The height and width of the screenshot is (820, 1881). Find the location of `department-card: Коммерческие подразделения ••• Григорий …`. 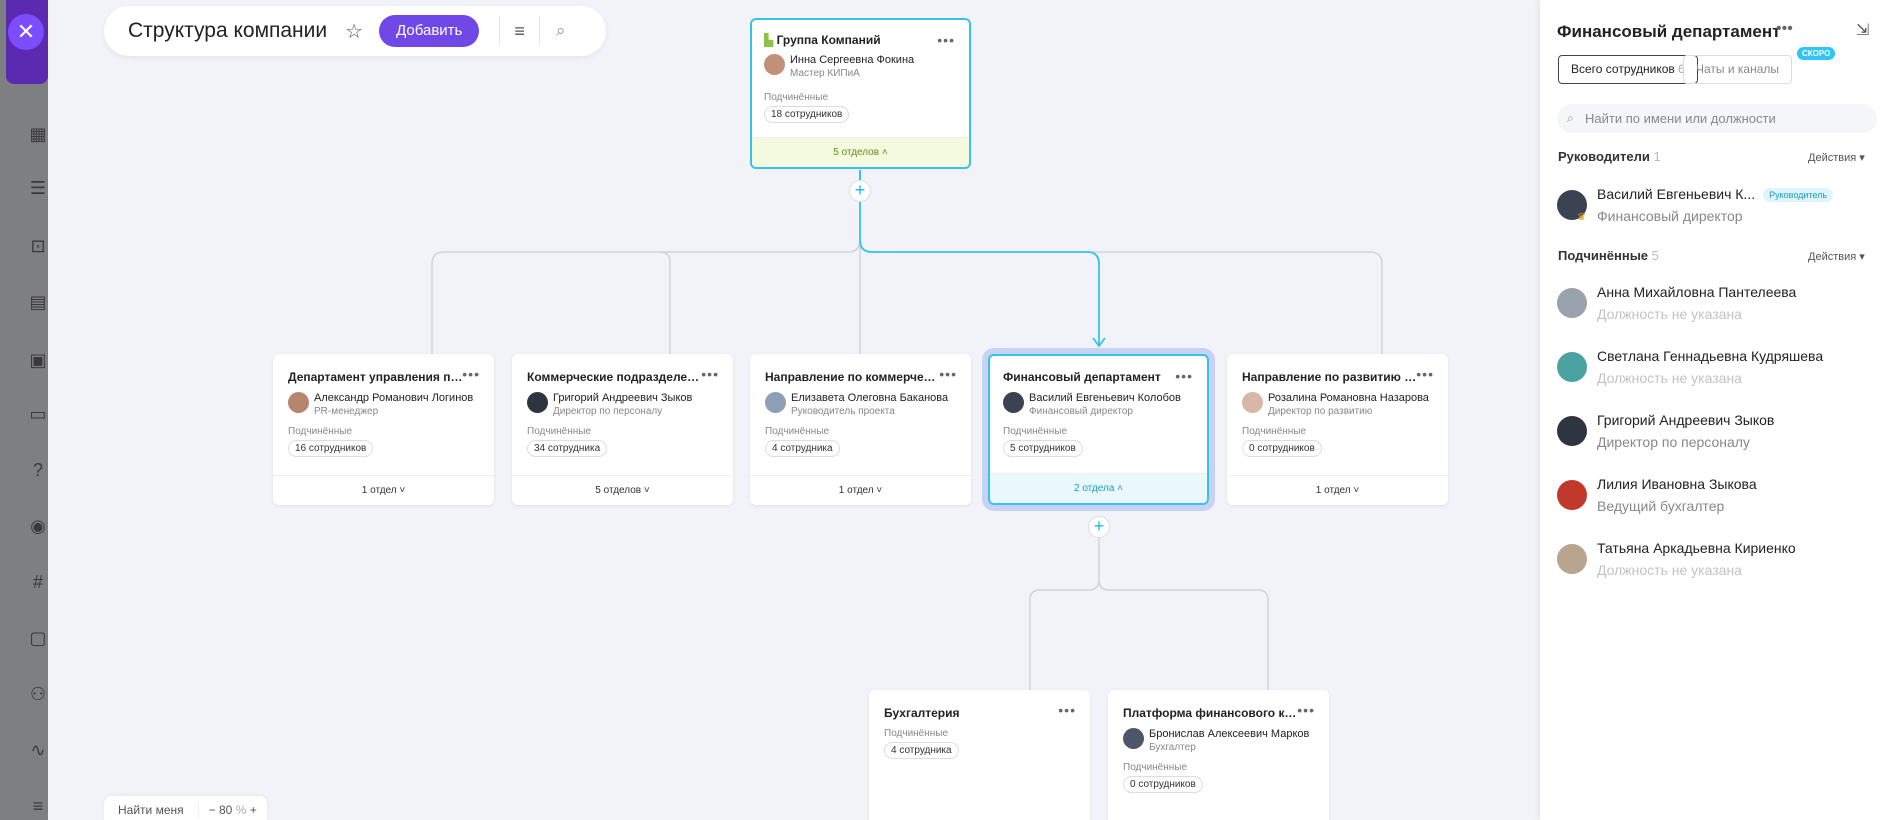

department-card: Коммерческие подразделения ••• Григорий … is located at coordinates (622, 429).